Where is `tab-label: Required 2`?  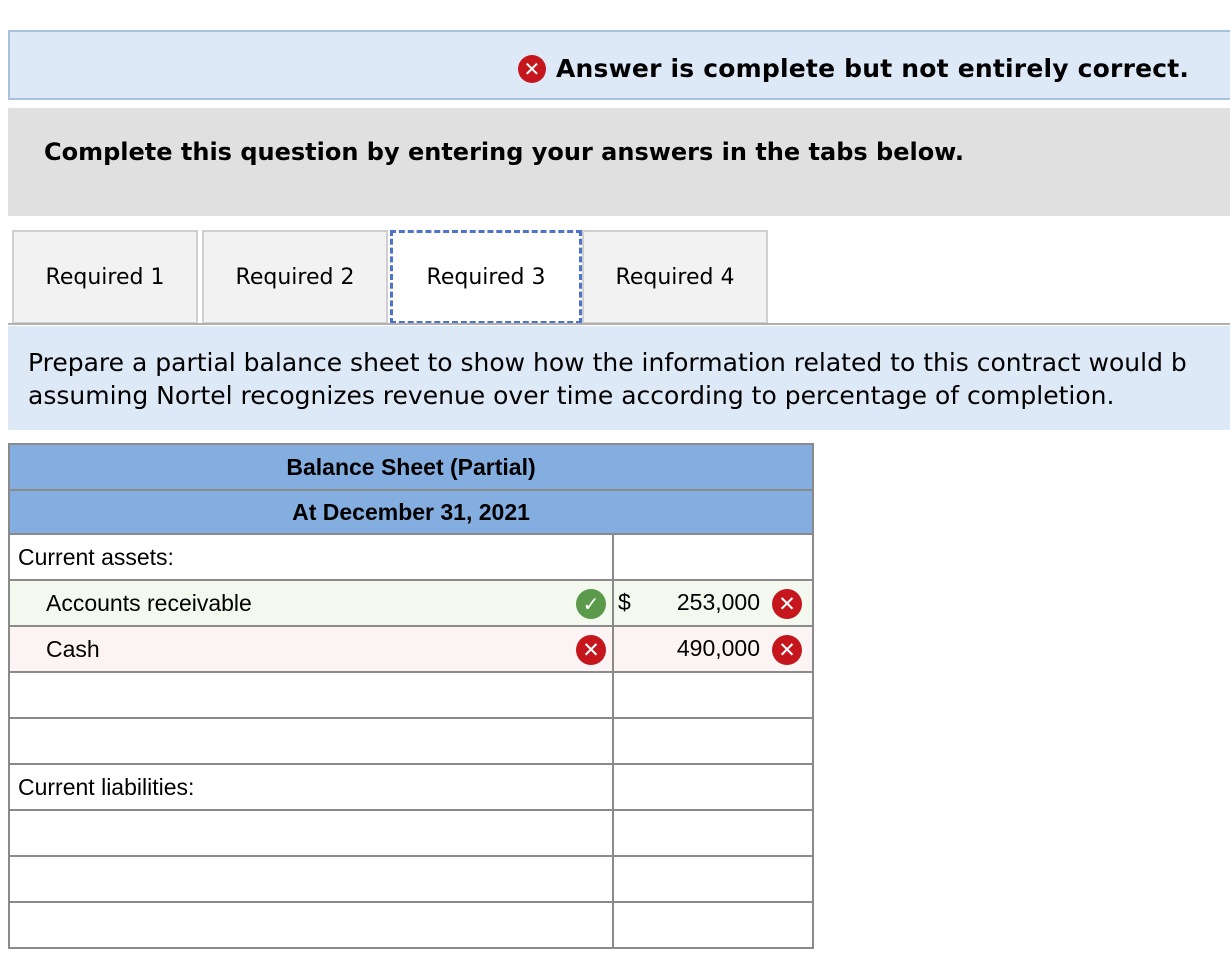
tab-label: Required 2 is located at coordinates (295, 277).